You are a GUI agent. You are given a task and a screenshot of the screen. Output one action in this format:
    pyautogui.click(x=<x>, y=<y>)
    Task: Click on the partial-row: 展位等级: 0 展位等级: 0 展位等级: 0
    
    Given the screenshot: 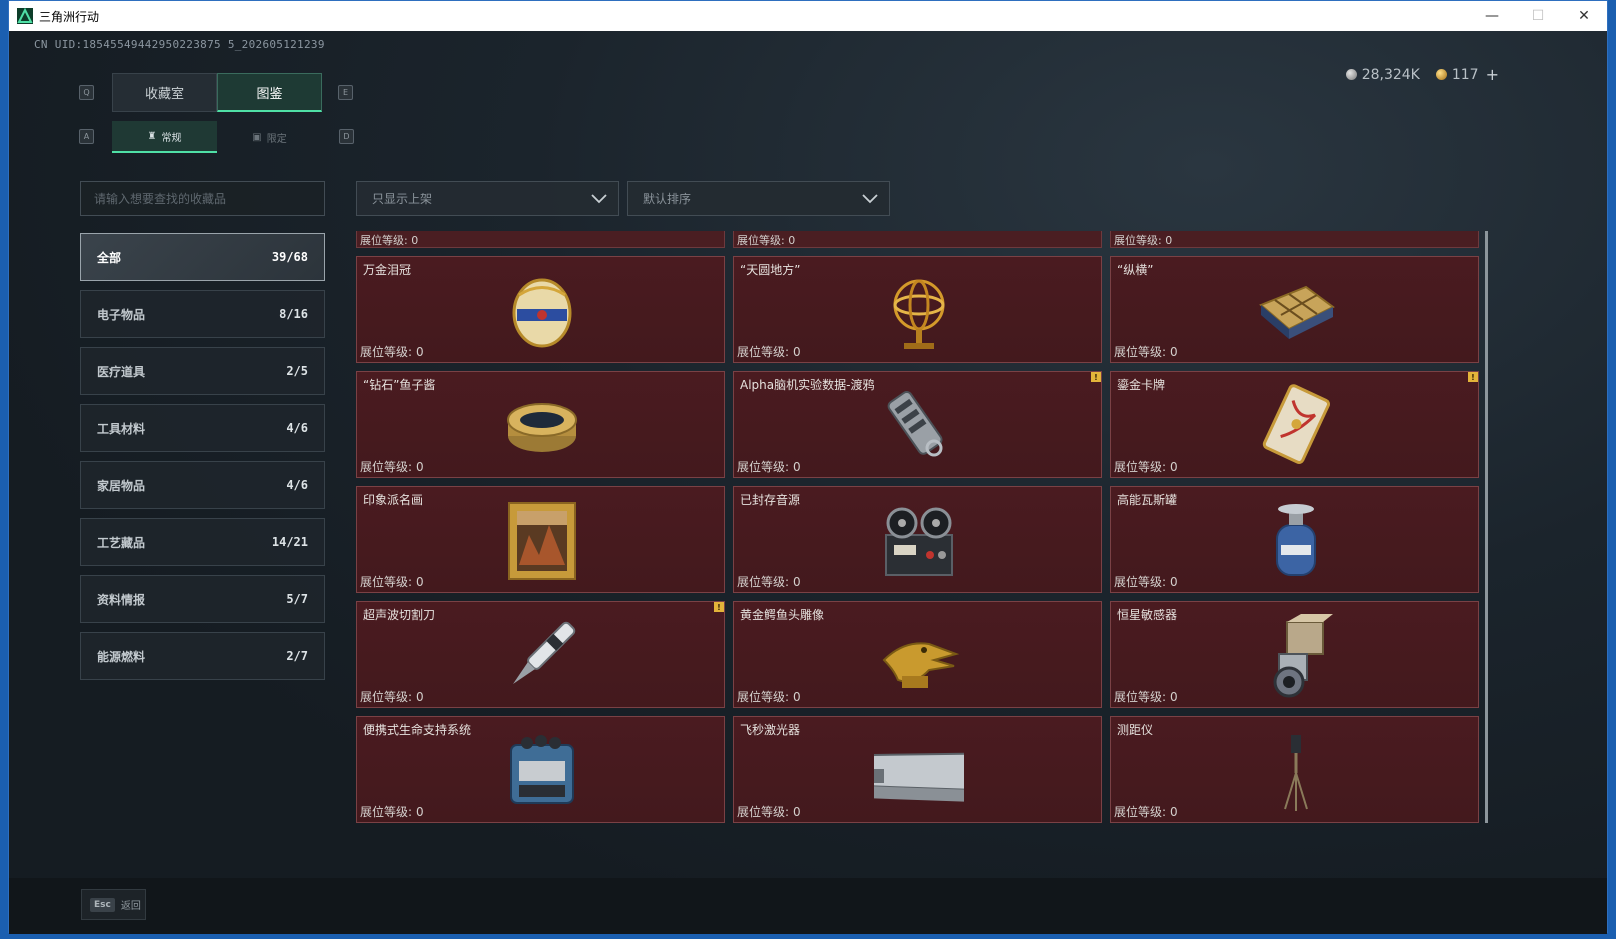 What is the action you would take?
    pyautogui.click(x=926, y=239)
    